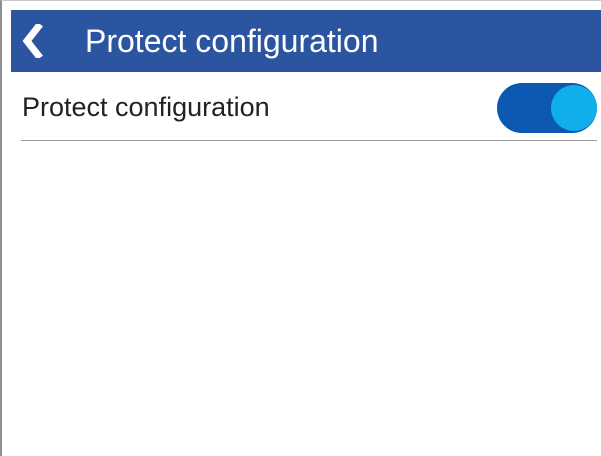 The width and height of the screenshot is (601, 456). I want to click on protect-configuration-label: Protect configuration, so click(146, 107).